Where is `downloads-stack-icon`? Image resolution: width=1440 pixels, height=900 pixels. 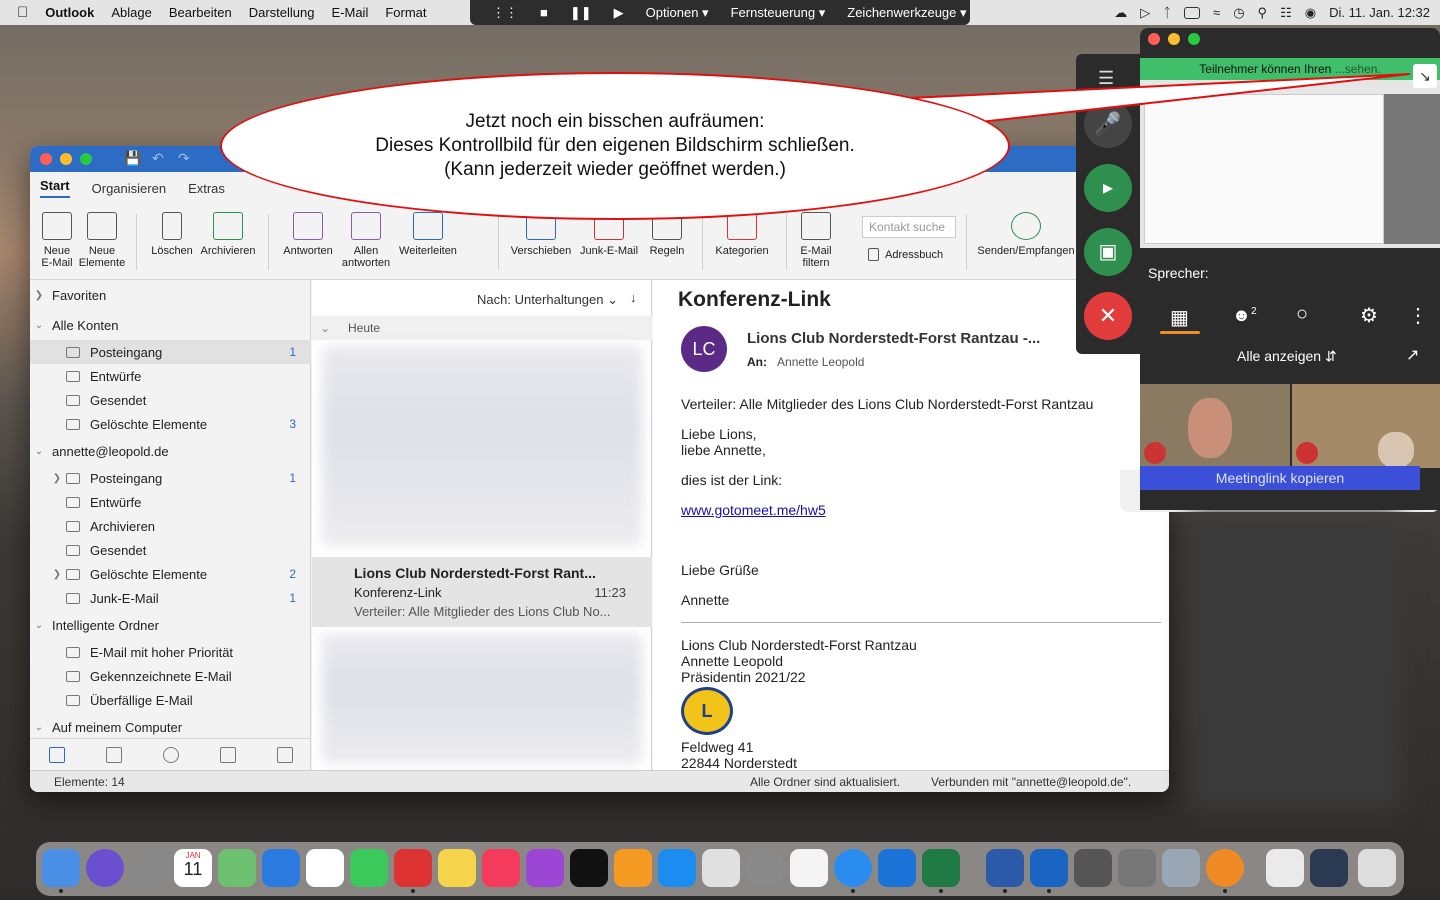
downloads-stack-icon is located at coordinates (1285, 868).